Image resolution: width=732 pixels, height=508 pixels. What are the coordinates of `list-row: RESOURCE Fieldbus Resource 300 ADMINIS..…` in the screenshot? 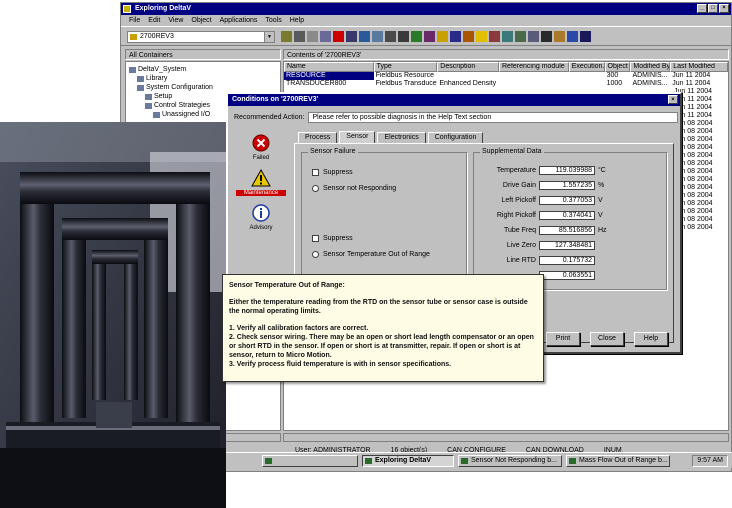 It's located at (506, 76).